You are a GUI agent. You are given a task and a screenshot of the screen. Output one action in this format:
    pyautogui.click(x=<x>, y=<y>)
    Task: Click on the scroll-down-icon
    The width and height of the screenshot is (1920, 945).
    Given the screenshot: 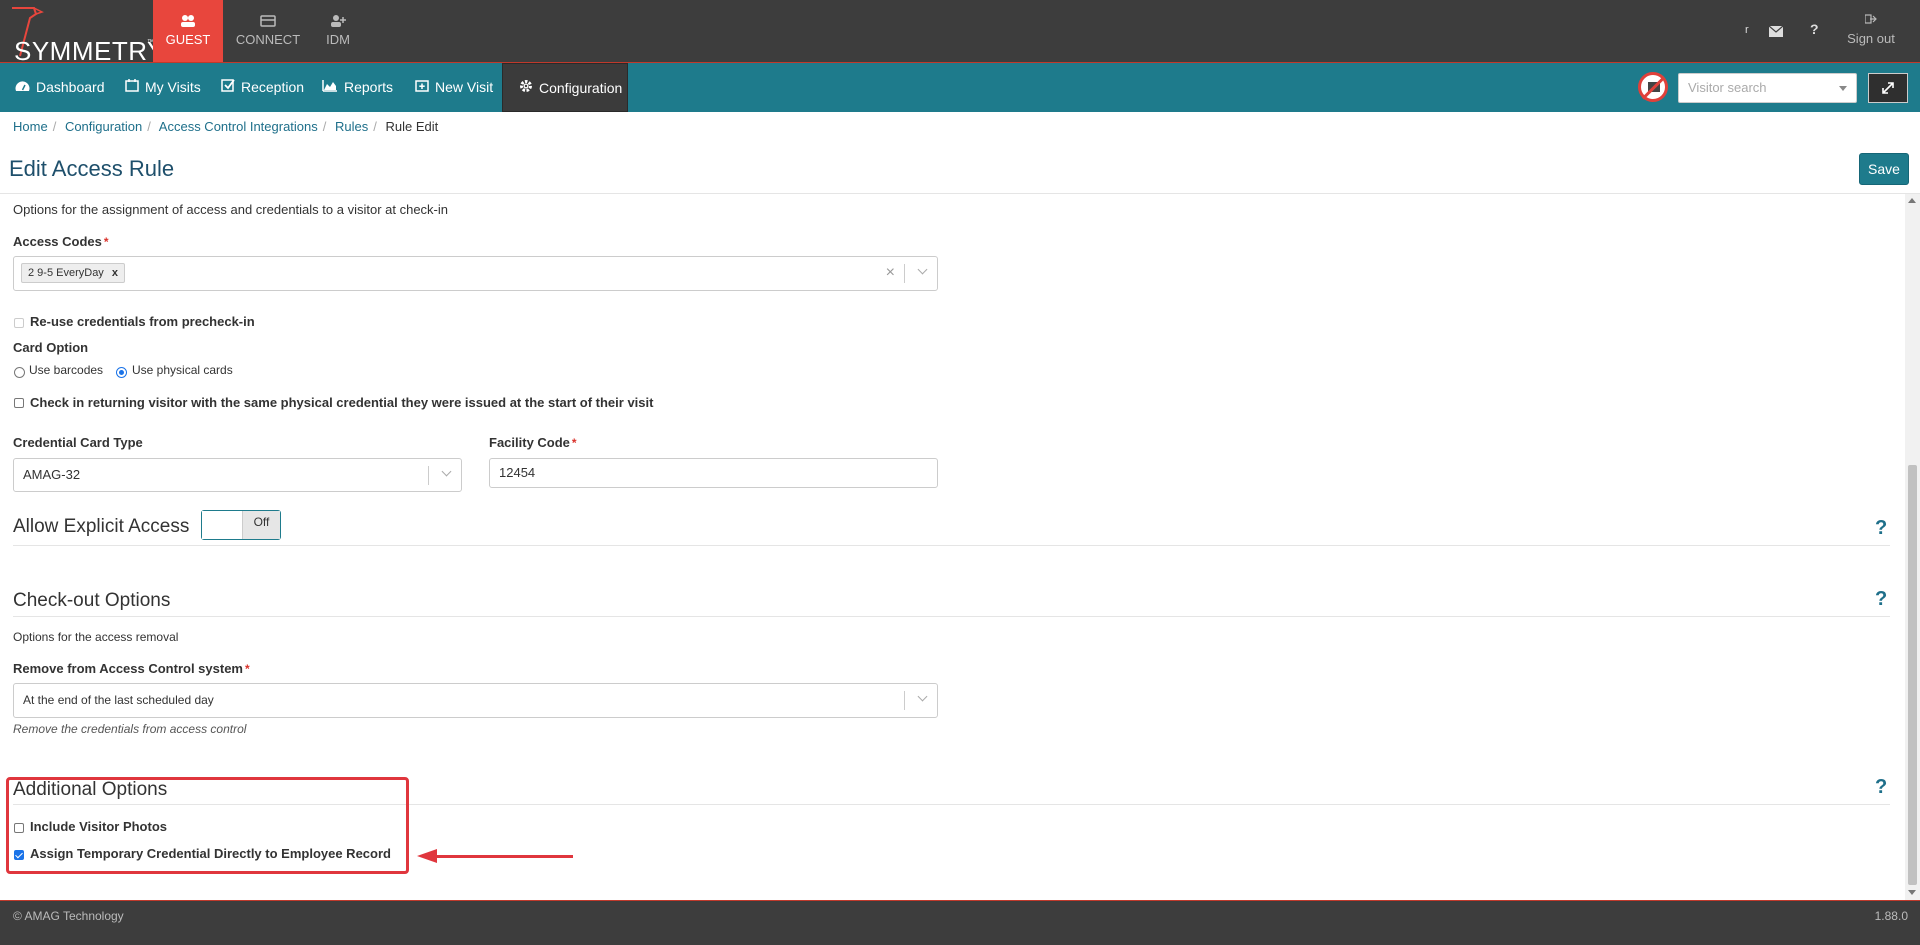 What is the action you would take?
    pyautogui.click(x=1912, y=892)
    